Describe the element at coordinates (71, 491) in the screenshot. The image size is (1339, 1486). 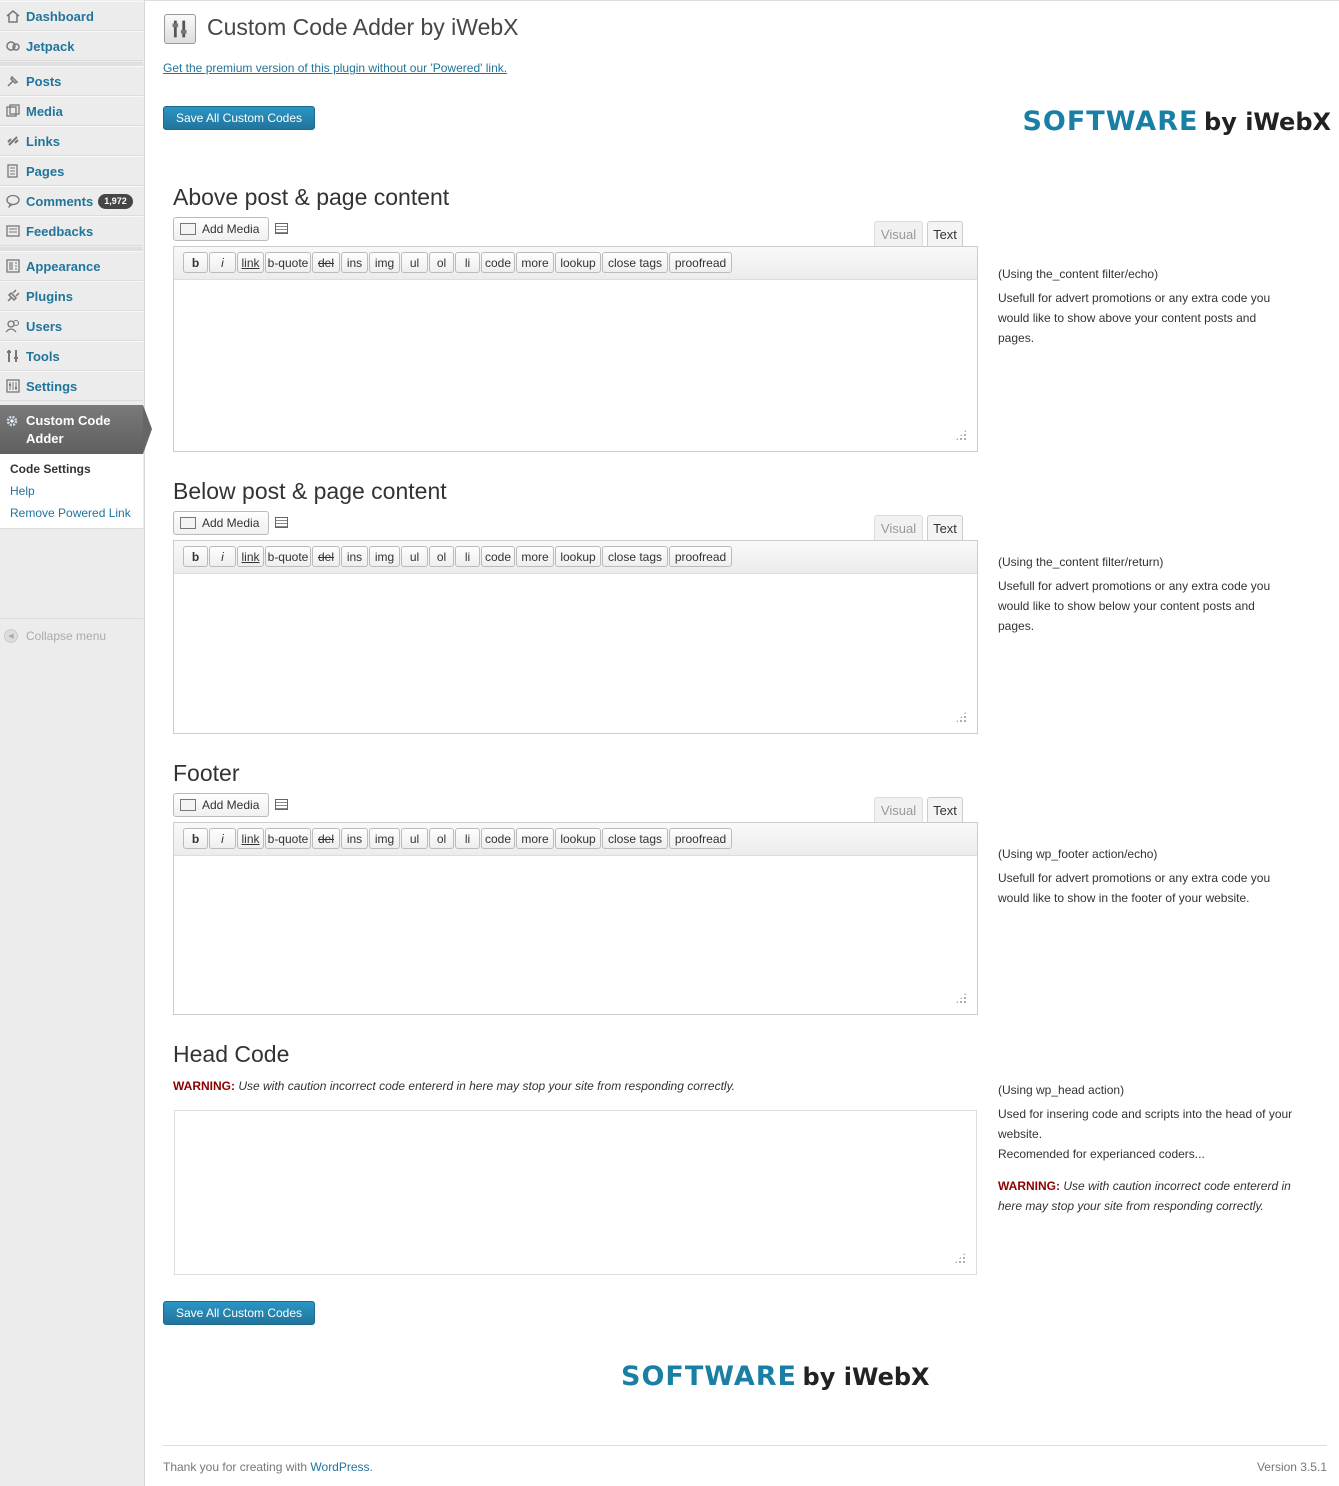
I see `submenu: Code Settings Help Remove Powered Link` at that location.